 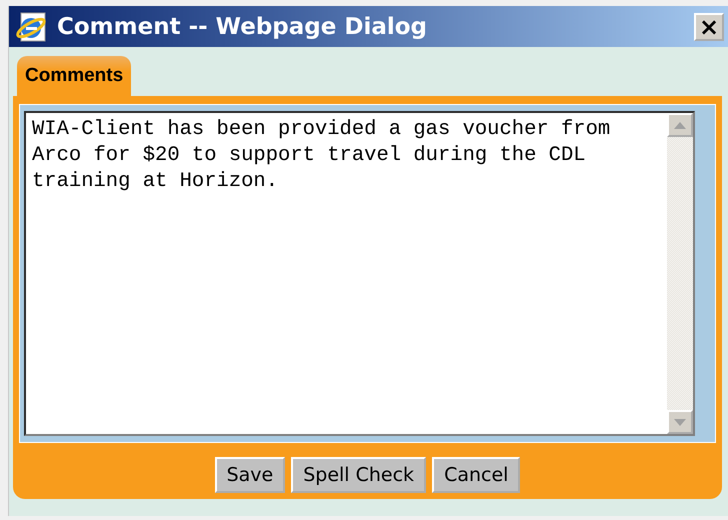 I want to click on down-arrow-icon, so click(x=680, y=422).